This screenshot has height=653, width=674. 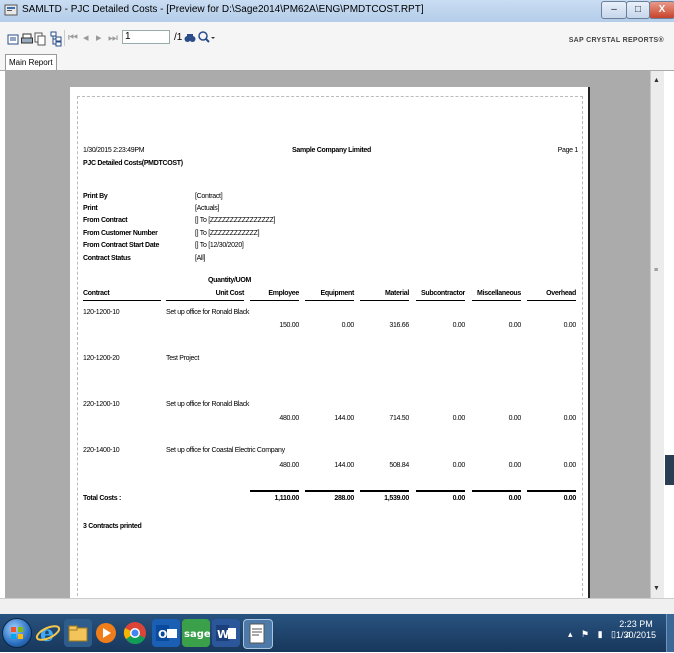 What do you see at coordinates (73, 38) in the screenshot?
I see `first-page-icon: ⏮` at bounding box center [73, 38].